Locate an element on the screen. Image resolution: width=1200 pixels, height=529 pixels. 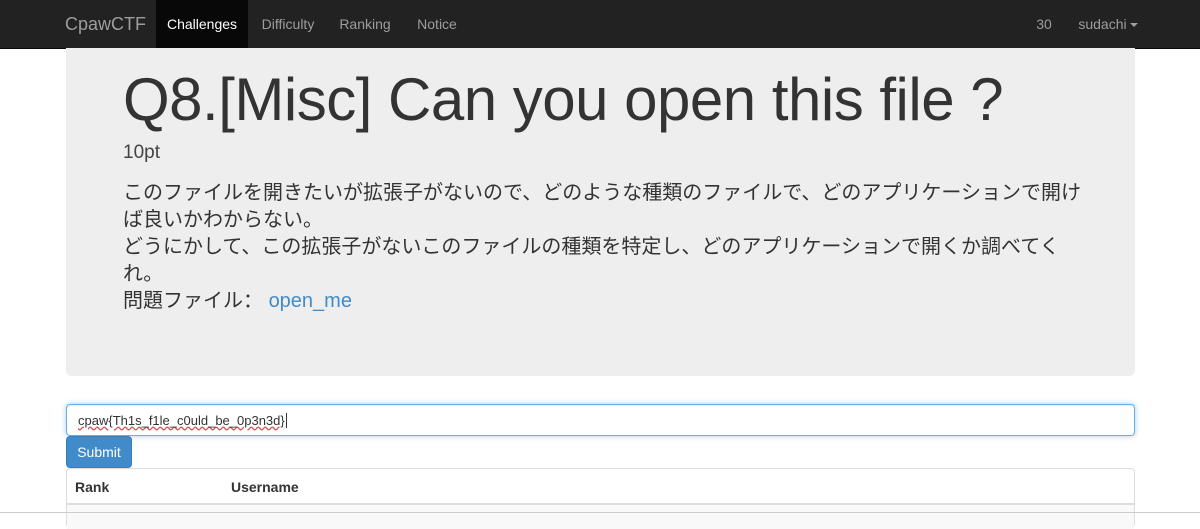
brand-link: CpawCTF is located at coordinates (105, 24).